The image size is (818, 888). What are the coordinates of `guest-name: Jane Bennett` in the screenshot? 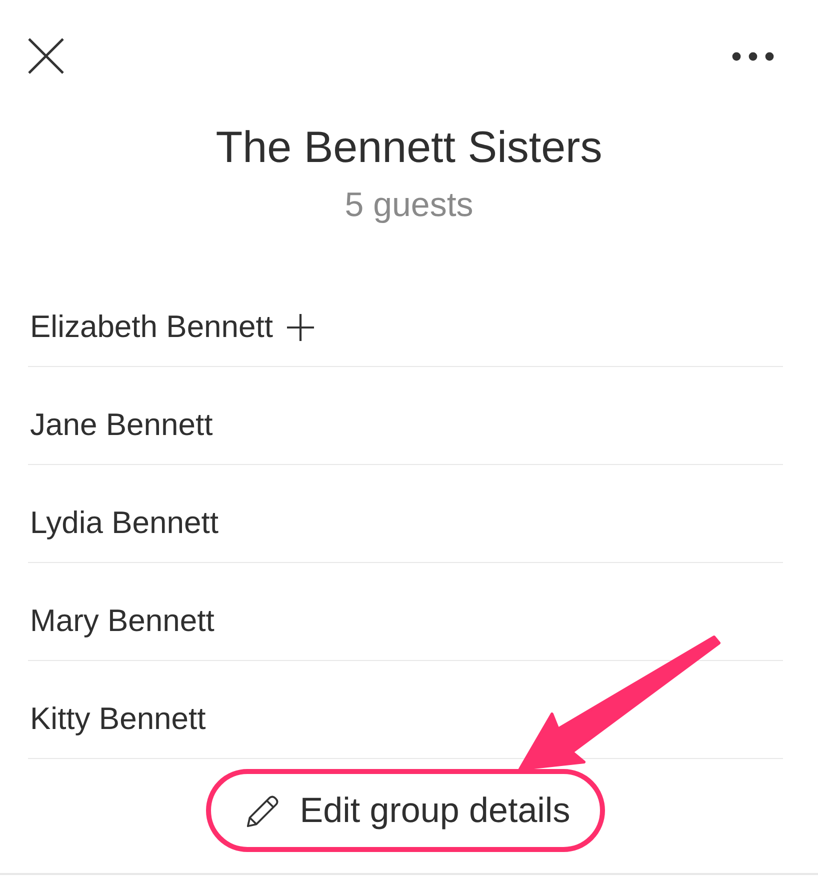 It's located at (121, 425).